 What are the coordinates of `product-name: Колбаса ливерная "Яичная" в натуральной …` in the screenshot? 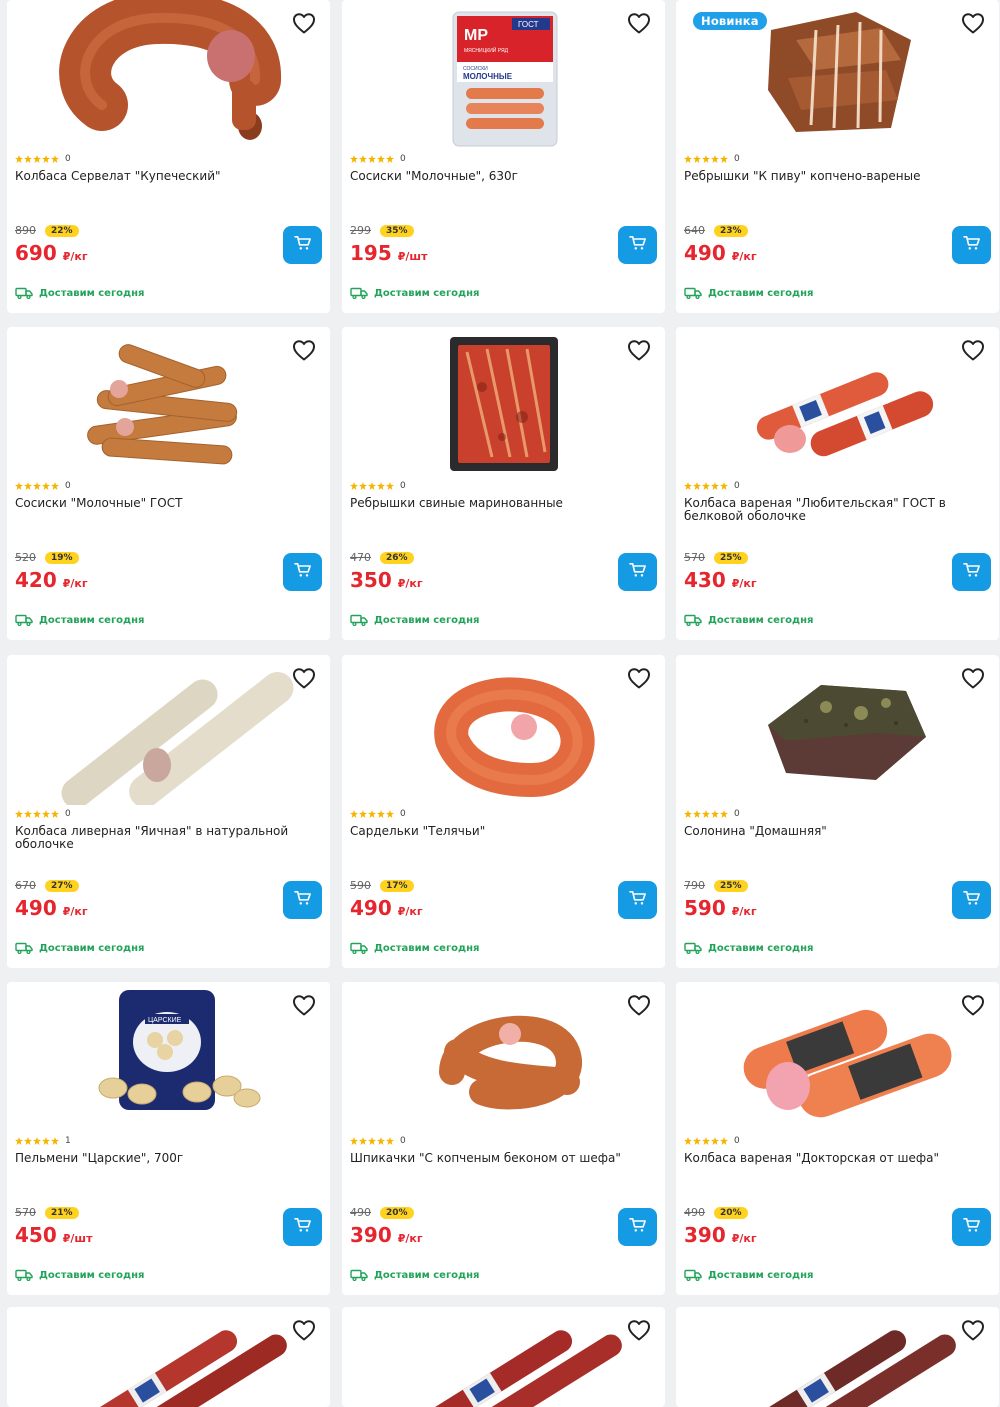 It's located at (167, 838).